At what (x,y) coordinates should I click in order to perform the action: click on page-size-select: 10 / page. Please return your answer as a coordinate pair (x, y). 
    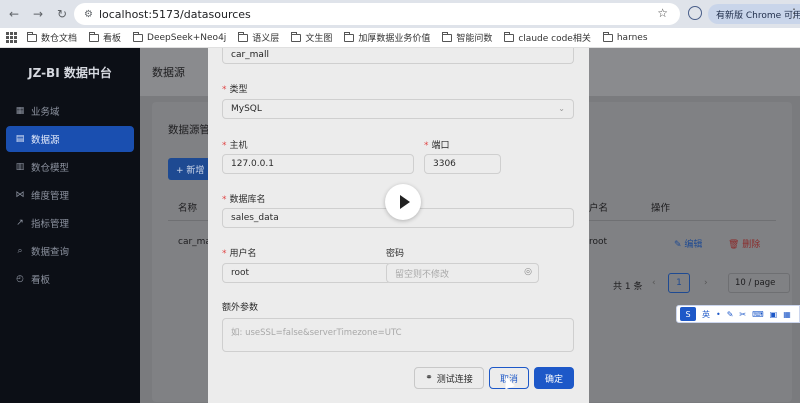
    Looking at the image, I should click on (759, 283).